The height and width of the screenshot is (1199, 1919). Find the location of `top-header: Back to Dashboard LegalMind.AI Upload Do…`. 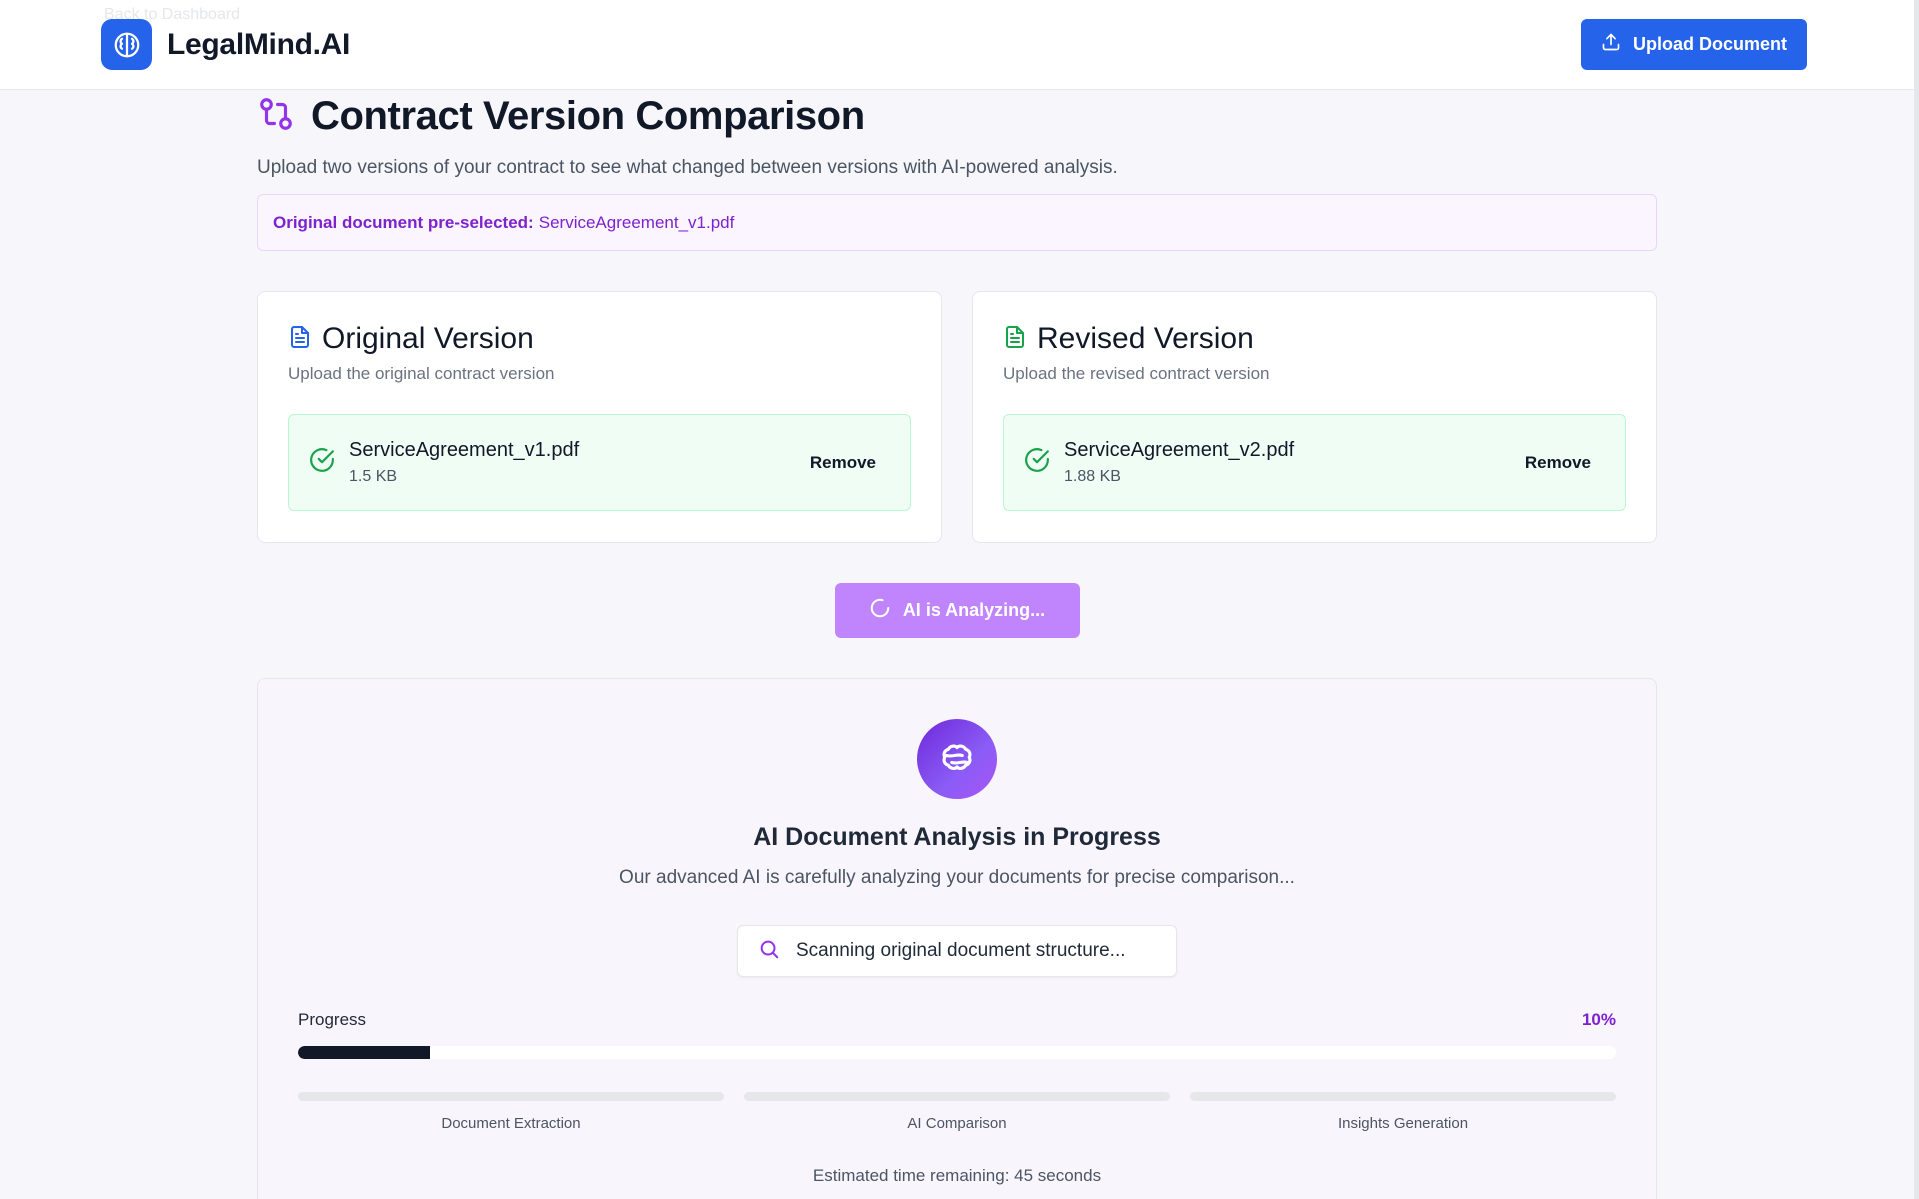

top-header: Back to Dashboard LegalMind.AI Upload Do… is located at coordinates (957, 45).